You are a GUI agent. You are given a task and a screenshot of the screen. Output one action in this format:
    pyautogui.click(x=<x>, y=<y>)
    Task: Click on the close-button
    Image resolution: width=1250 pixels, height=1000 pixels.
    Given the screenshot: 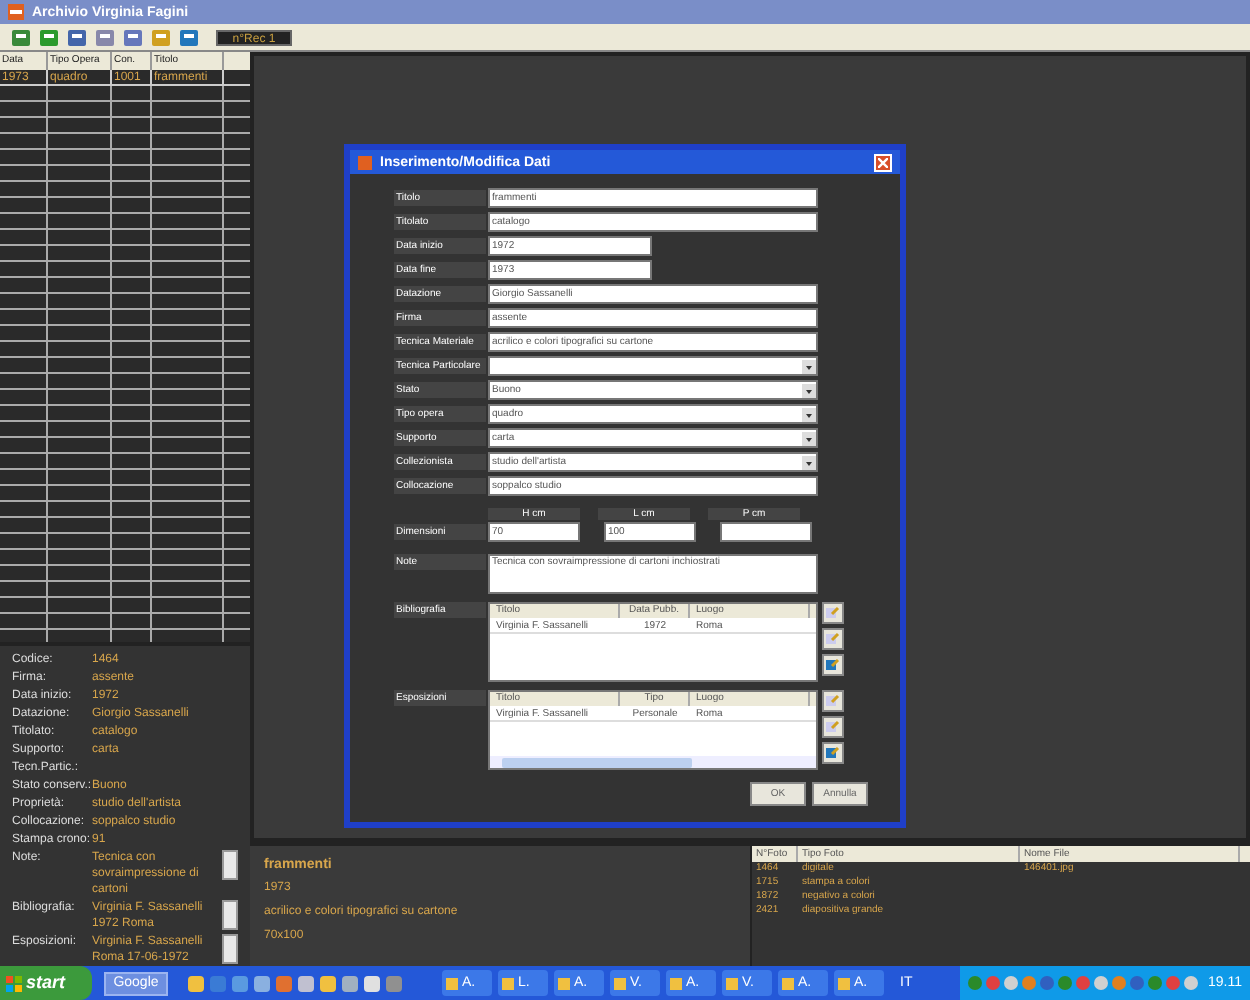 What is the action you would take?
    pyautogui.click(x=883, y=162)
    